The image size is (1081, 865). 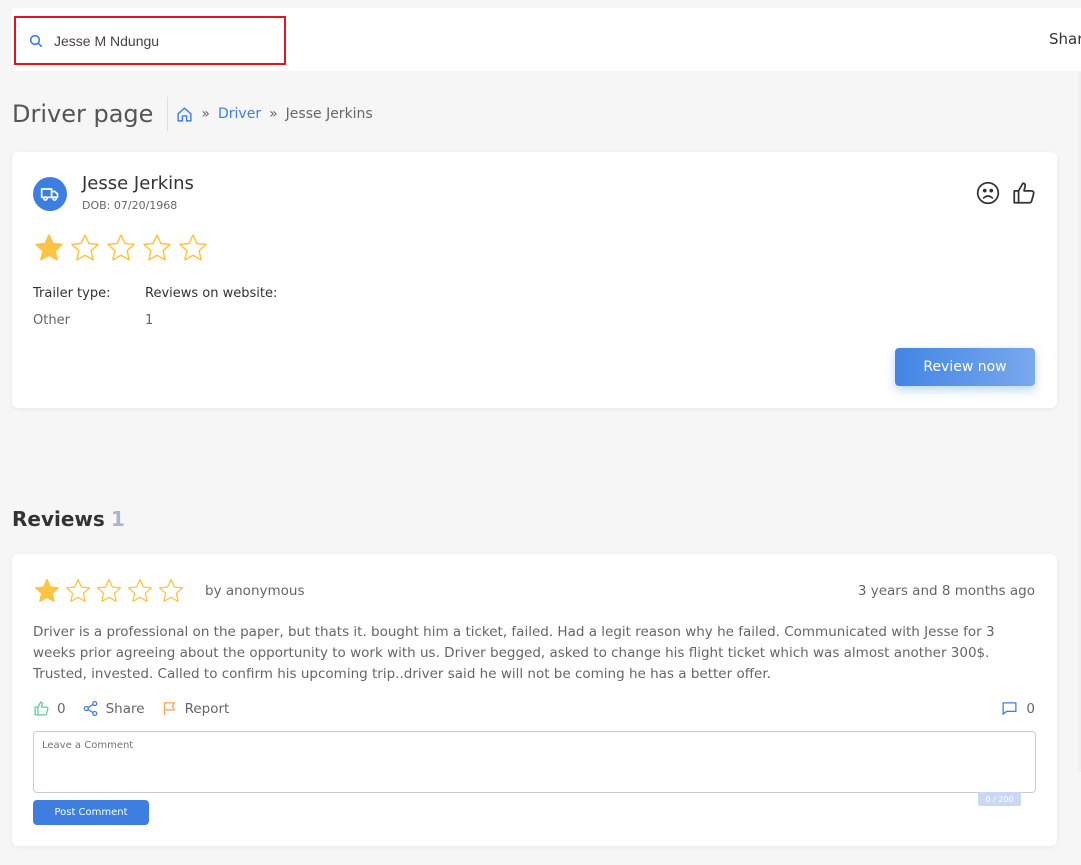 I want to click on review-now-button: Review now, so click(x=965, y=367).